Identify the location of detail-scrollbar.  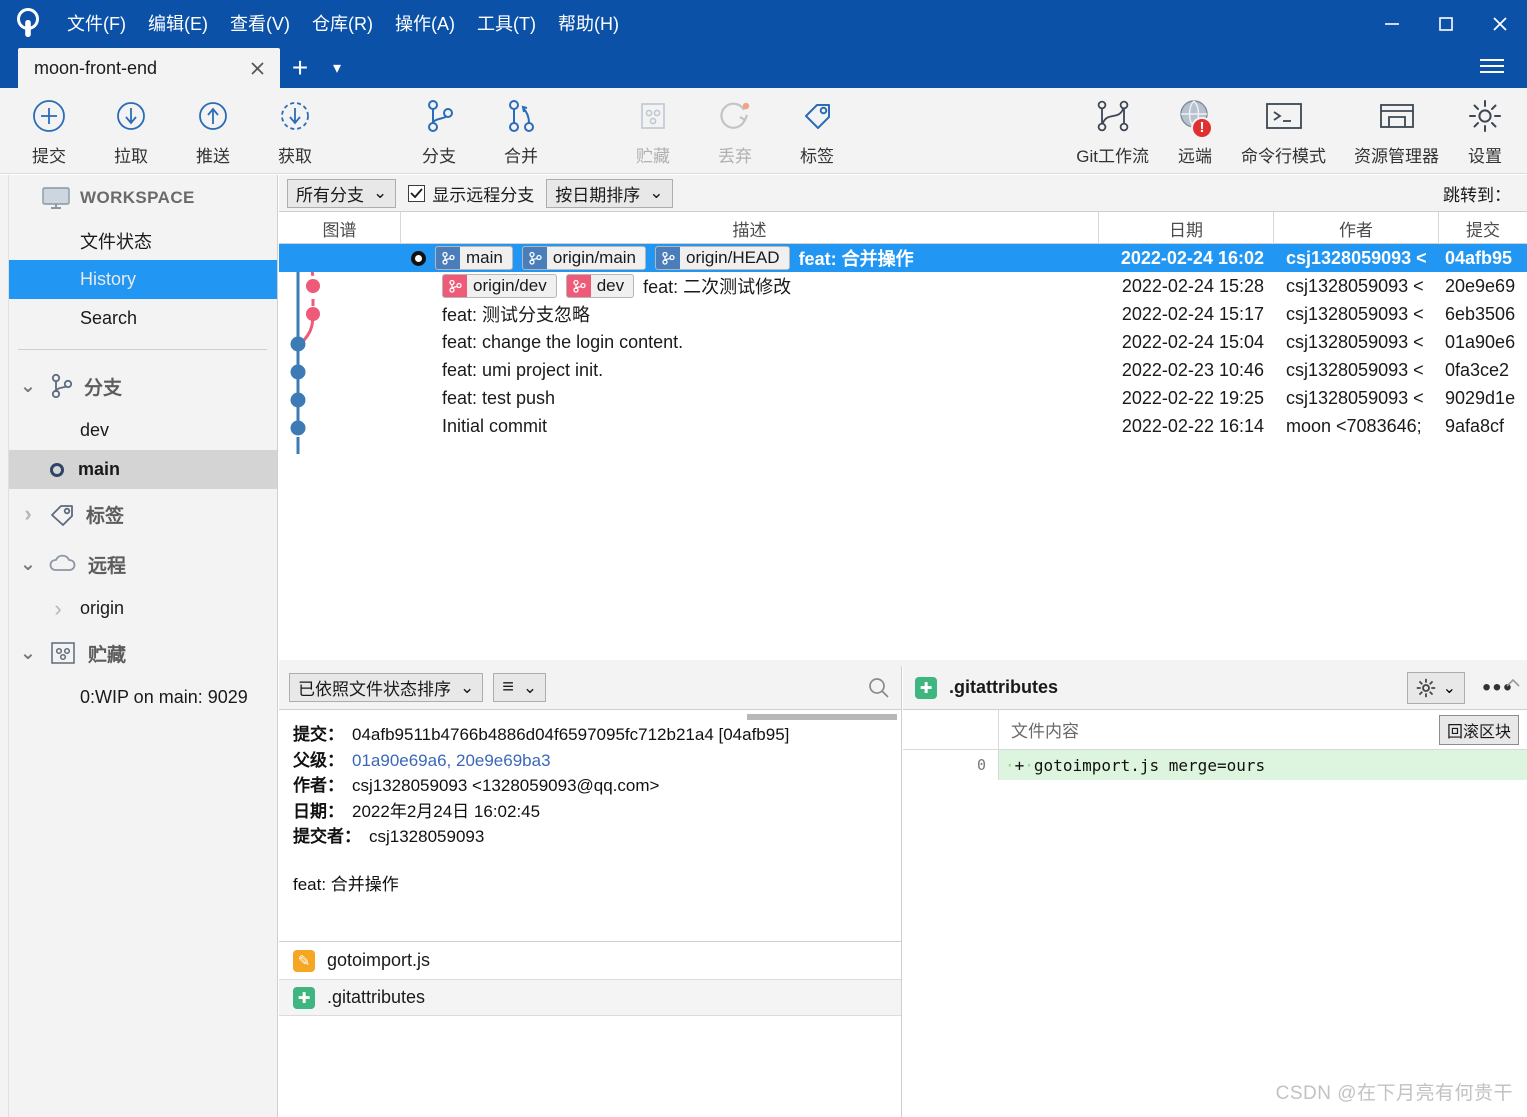
(822, 717).